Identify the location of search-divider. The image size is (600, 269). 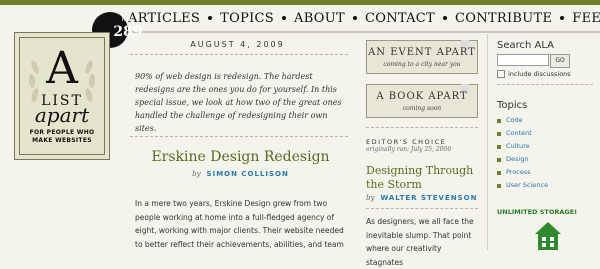
(545, 84).